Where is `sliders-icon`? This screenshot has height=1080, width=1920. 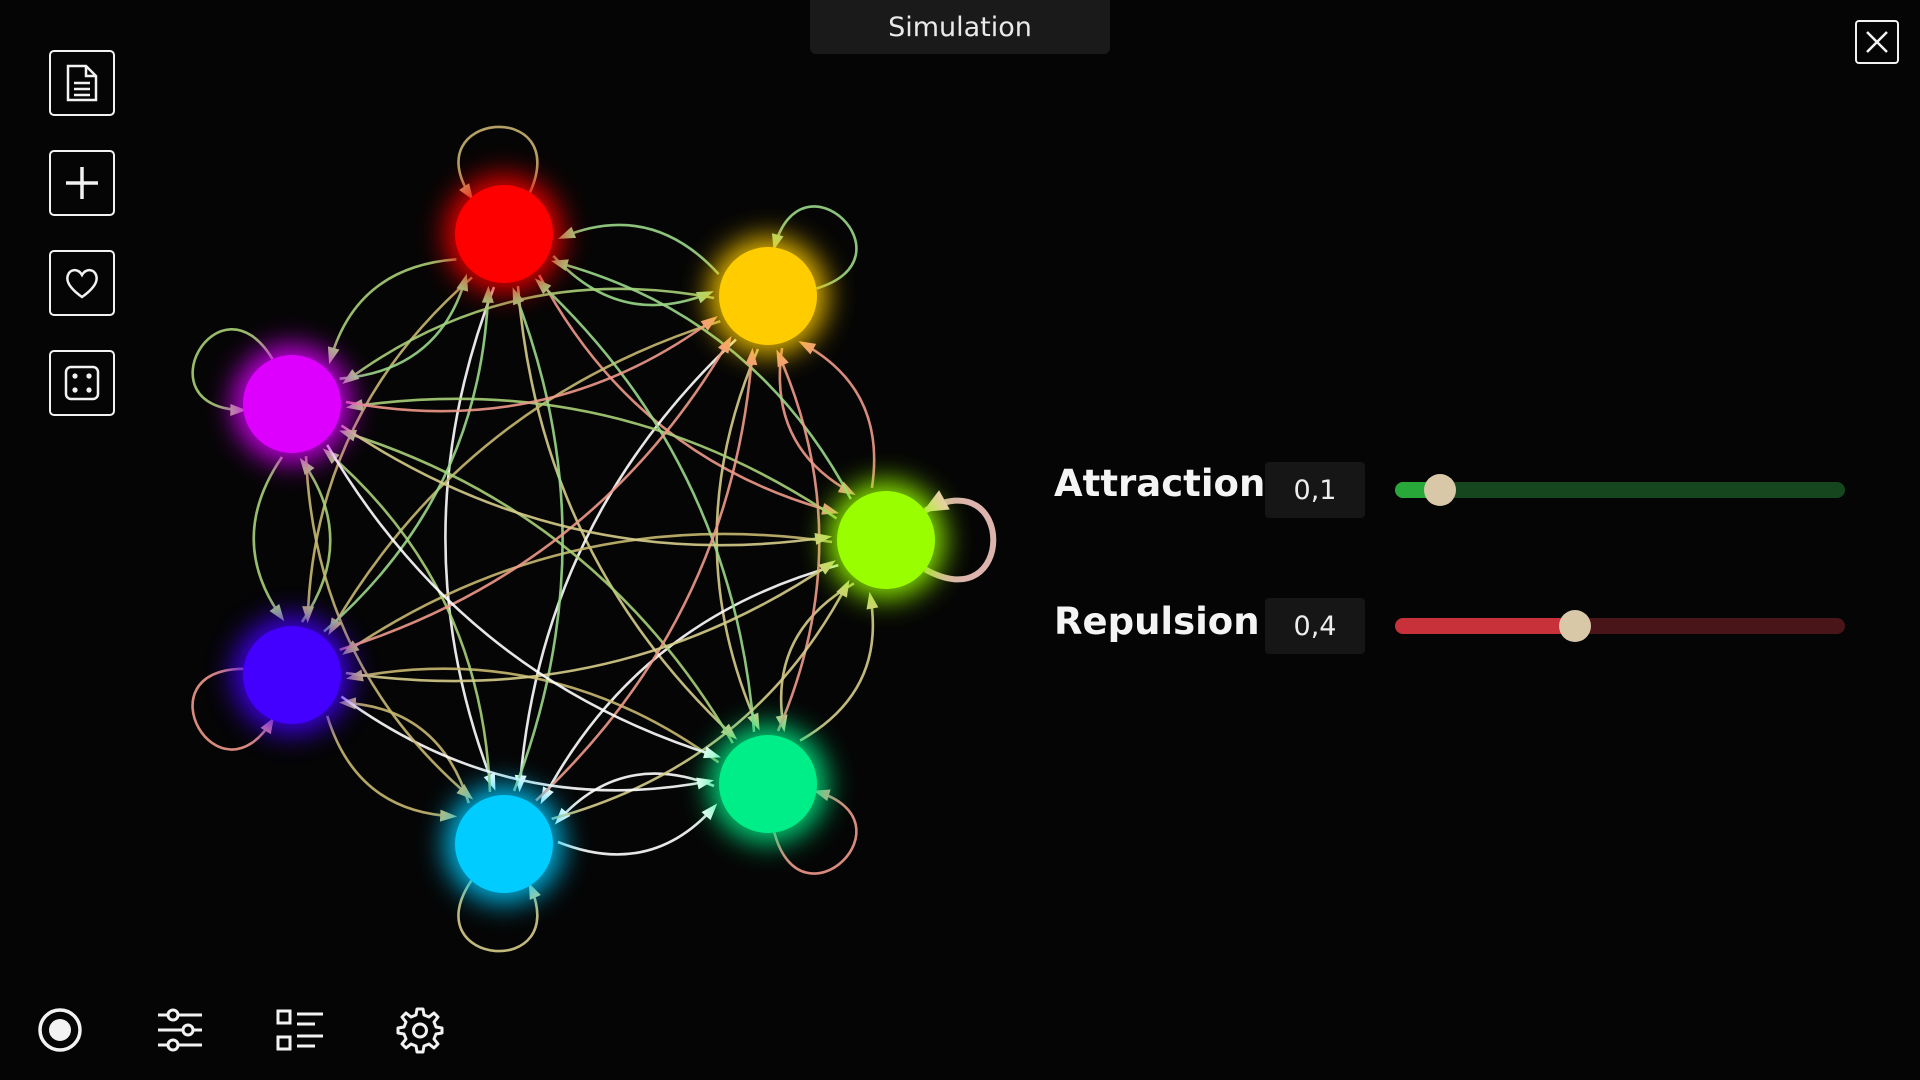 sliders-icon is located at coordinates (180, 1030).